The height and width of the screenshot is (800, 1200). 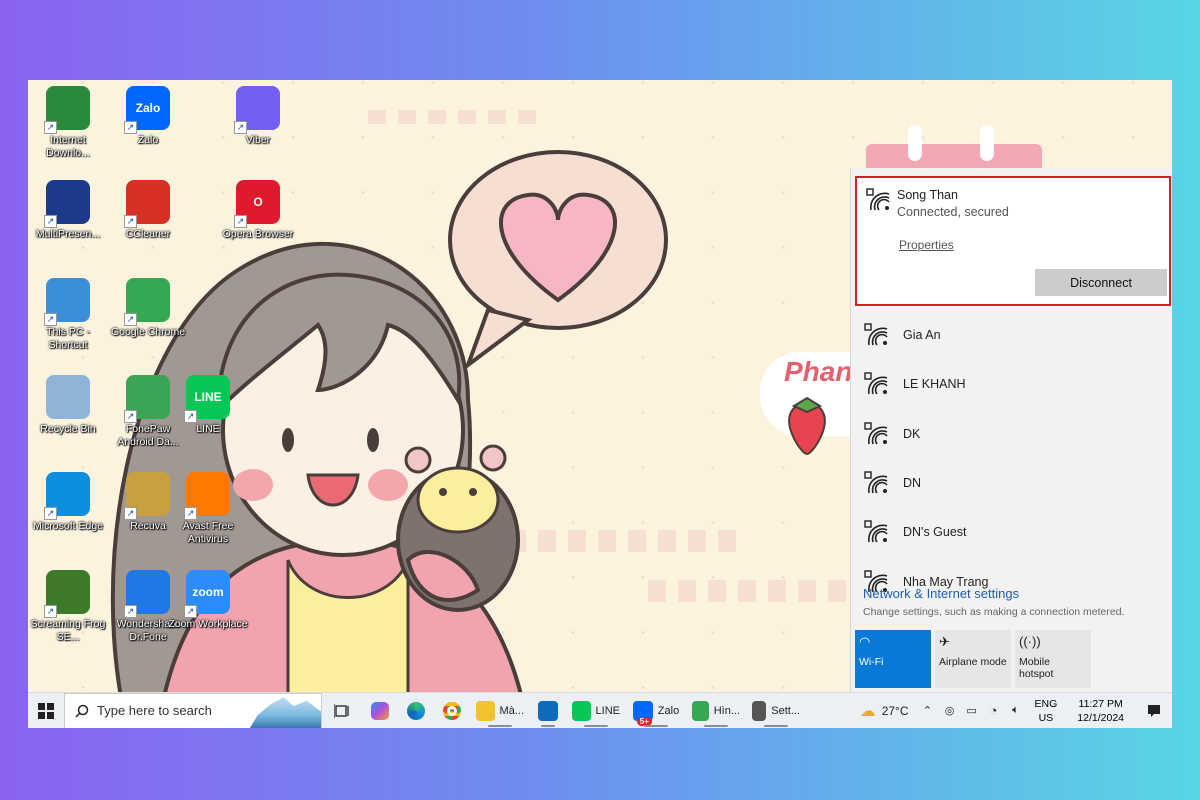 I want to click on settings-icon, so click(x=759, y=710).